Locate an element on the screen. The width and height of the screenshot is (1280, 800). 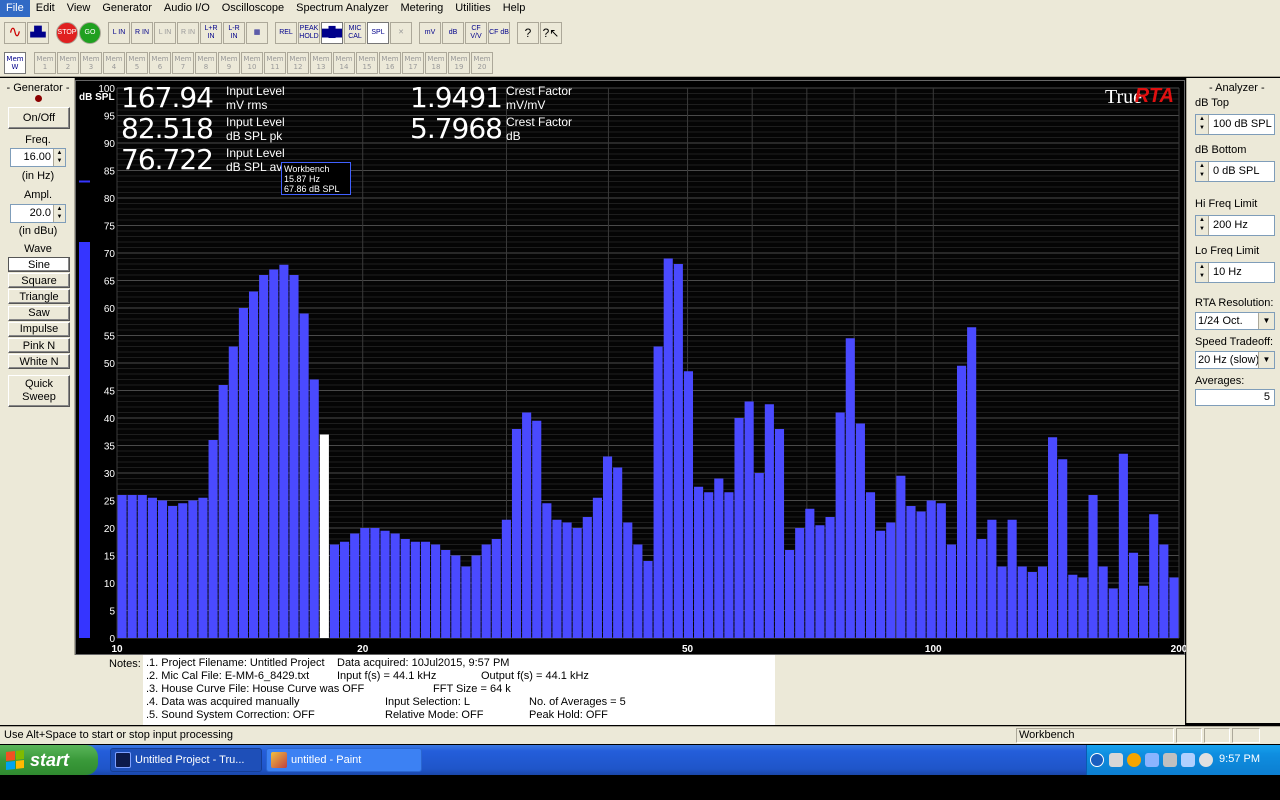
system-tray: 9:57 PM is located at coordinates (1183, 760).